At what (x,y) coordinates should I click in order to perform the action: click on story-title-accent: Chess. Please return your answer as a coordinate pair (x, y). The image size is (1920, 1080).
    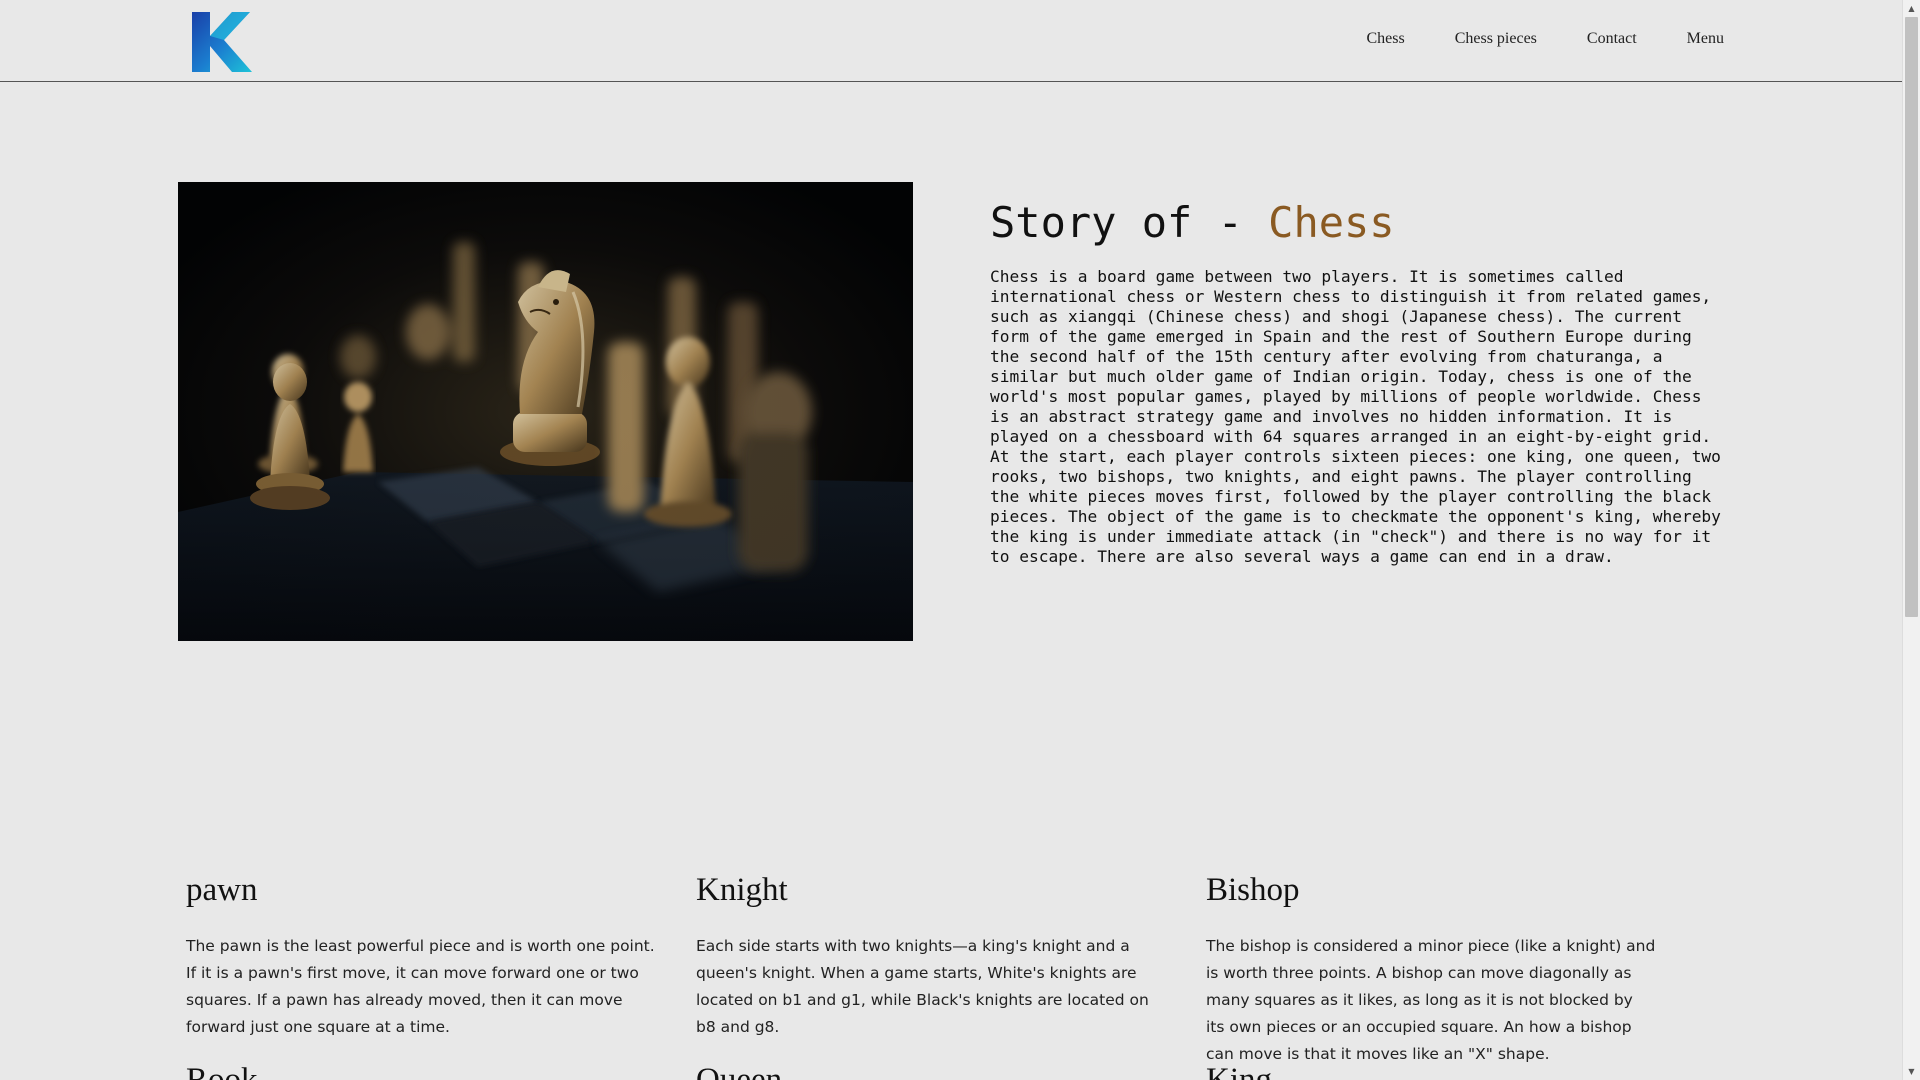
    Looking at the image, I should click on (1331, 222).